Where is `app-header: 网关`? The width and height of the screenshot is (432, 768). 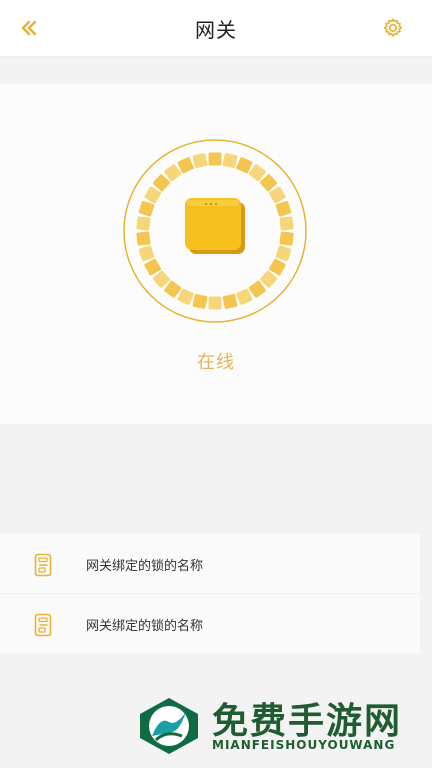 app-header: 网关 is located at coordinates (216, 28).